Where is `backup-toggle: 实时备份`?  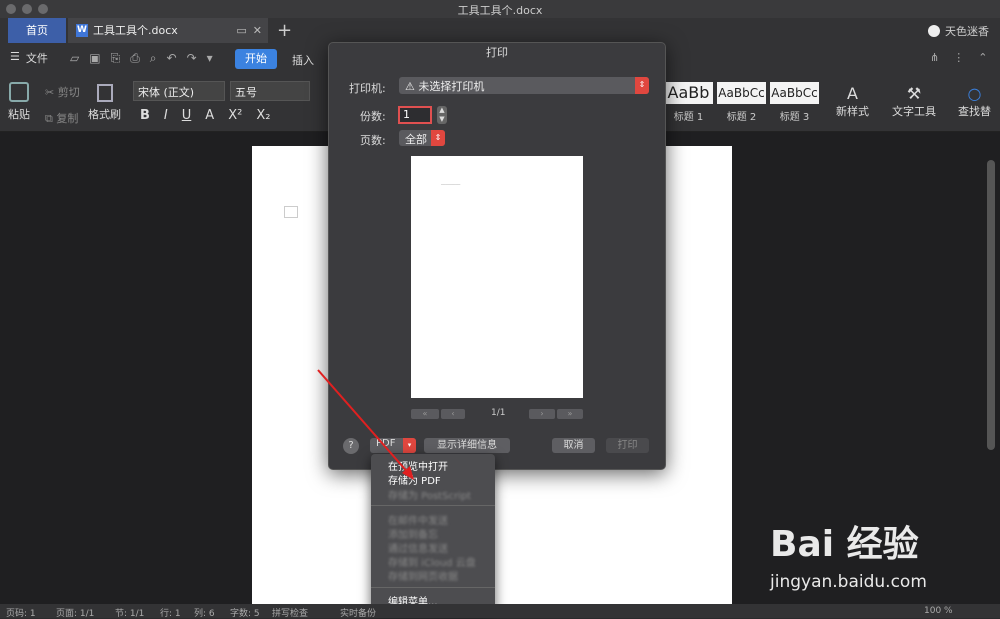
backup-toggle: 实时备份 is located at coordinates (358, 612).